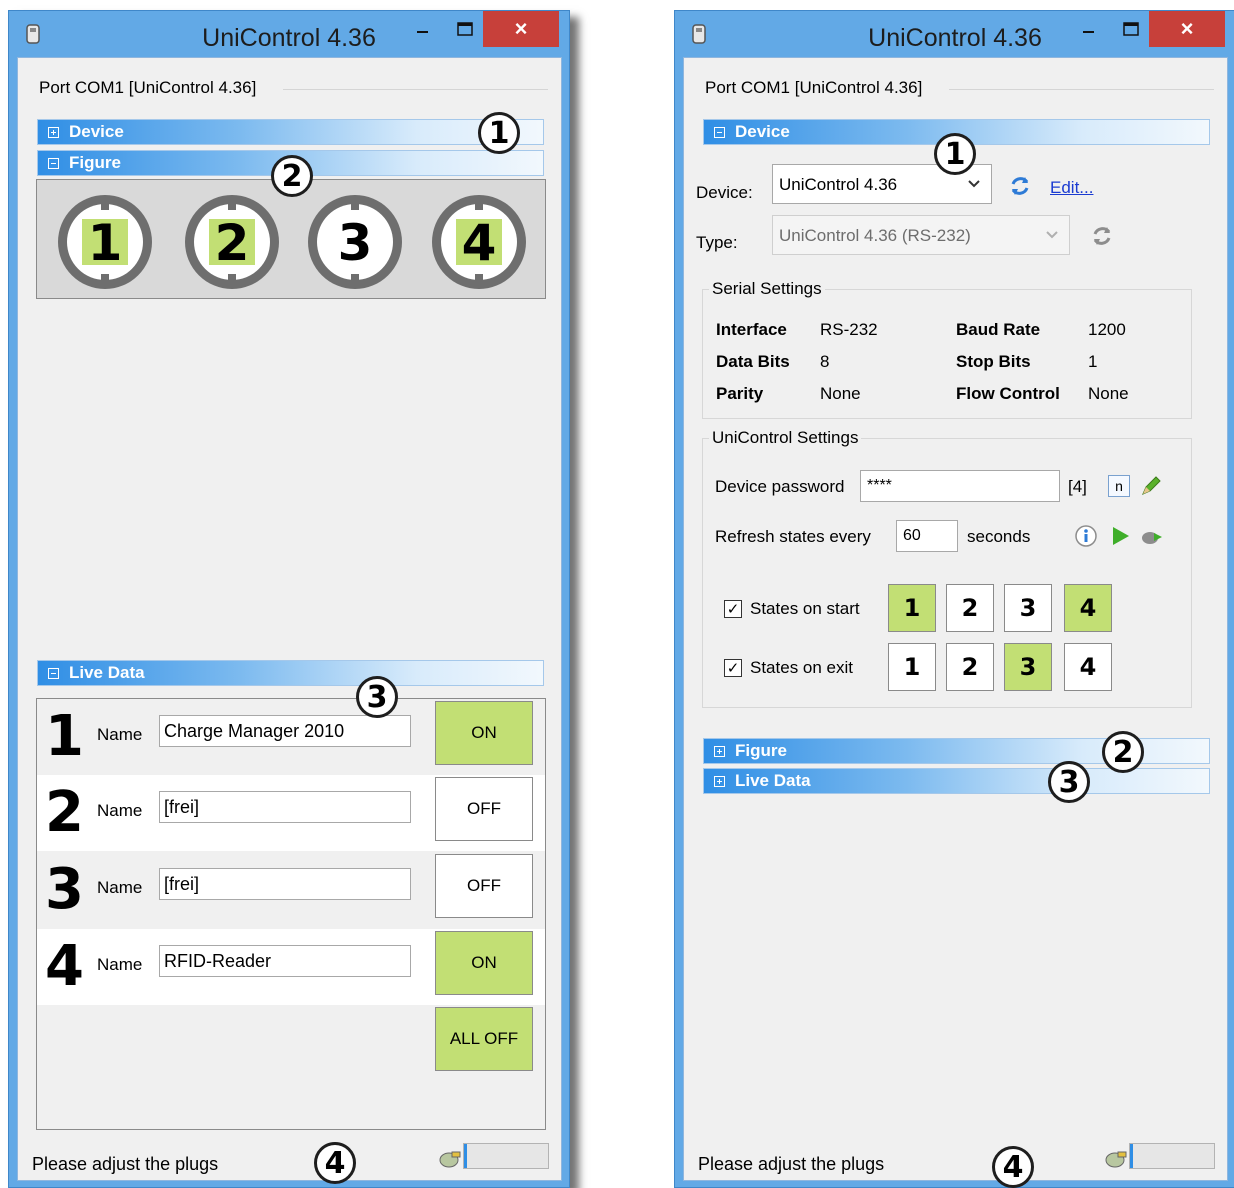 The height and width of the screenshot is (1188, 1234). I want to click on interface-key: Interface, so click(751, 329).